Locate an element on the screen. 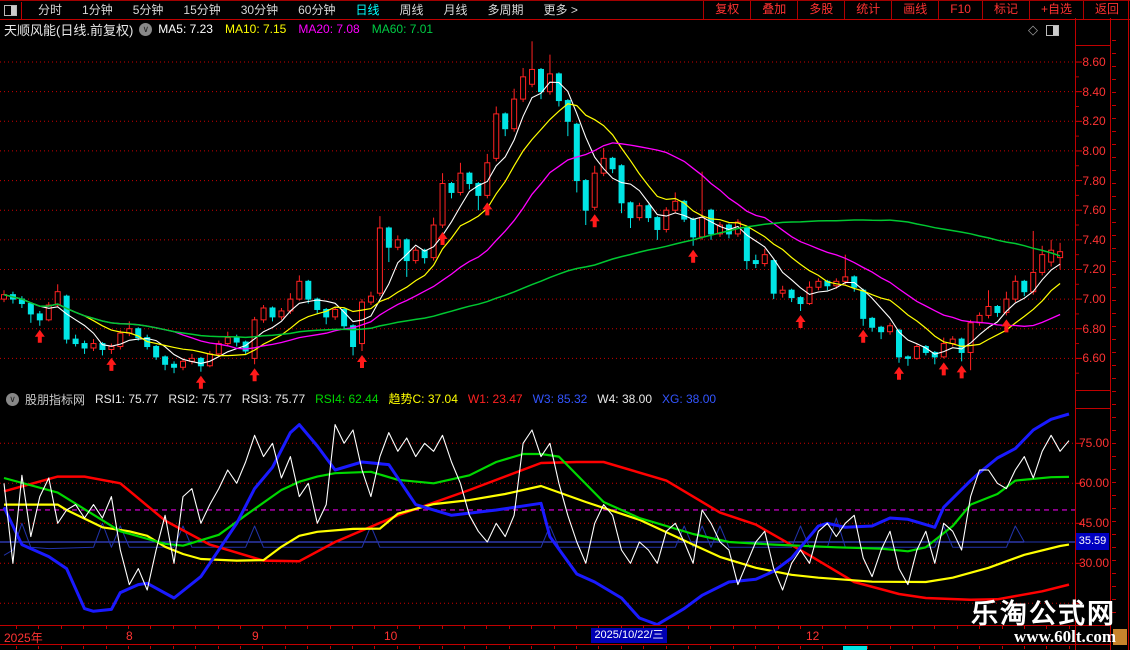  price-label: 8.00 is located at coordinates (1094, 150).